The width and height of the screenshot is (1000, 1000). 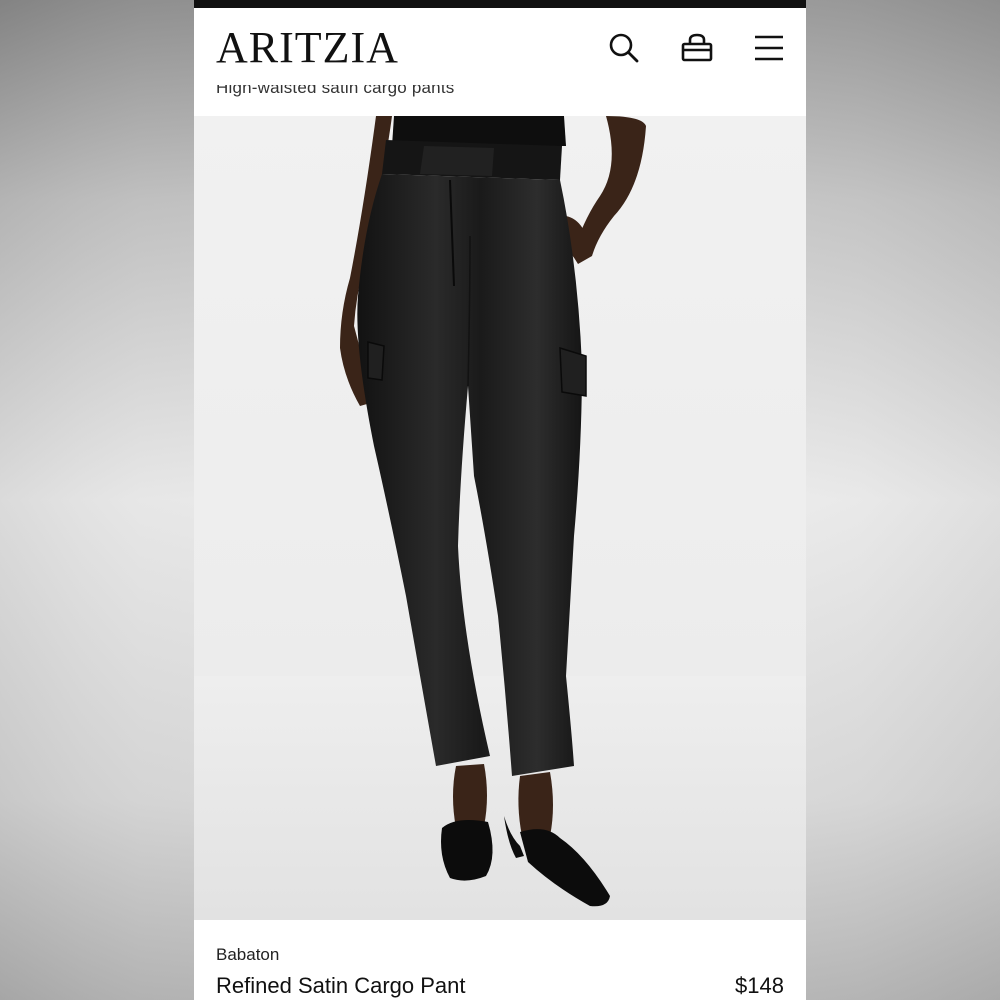 I want to click on bag-icon, so click(x=697, y=47).